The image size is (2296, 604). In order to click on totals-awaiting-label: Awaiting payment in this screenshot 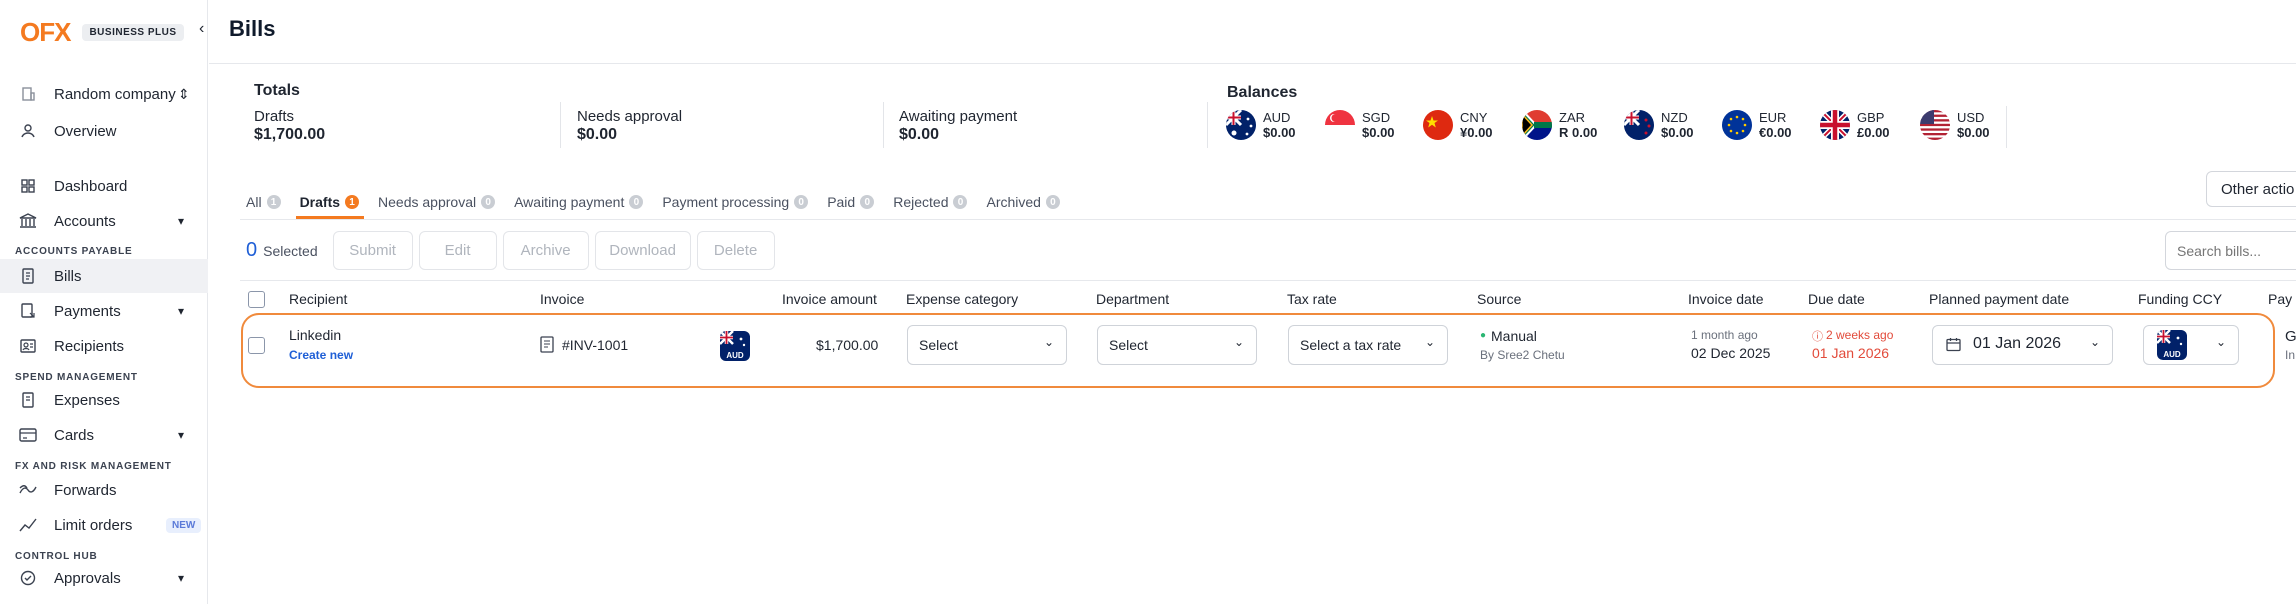, I will do `click(958, 116)`.